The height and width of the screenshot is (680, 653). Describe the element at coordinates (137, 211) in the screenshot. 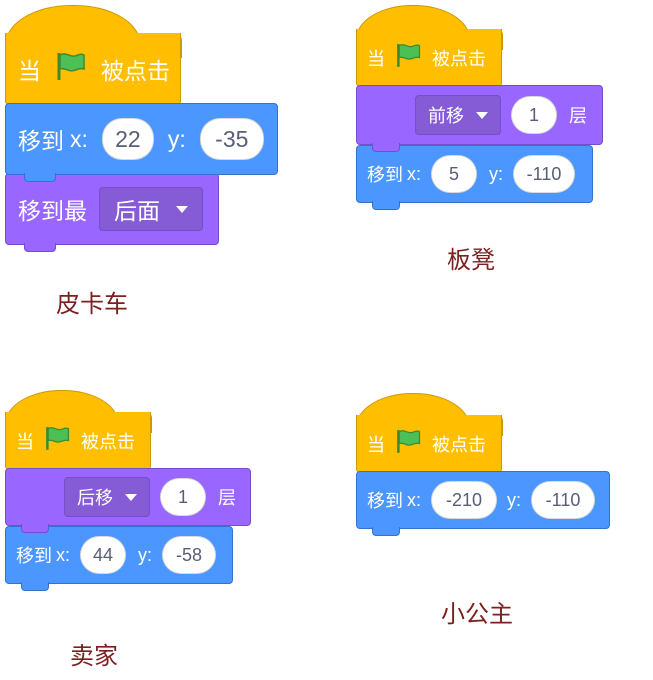

I see `layer-dropdown-value: 后面` at that location.